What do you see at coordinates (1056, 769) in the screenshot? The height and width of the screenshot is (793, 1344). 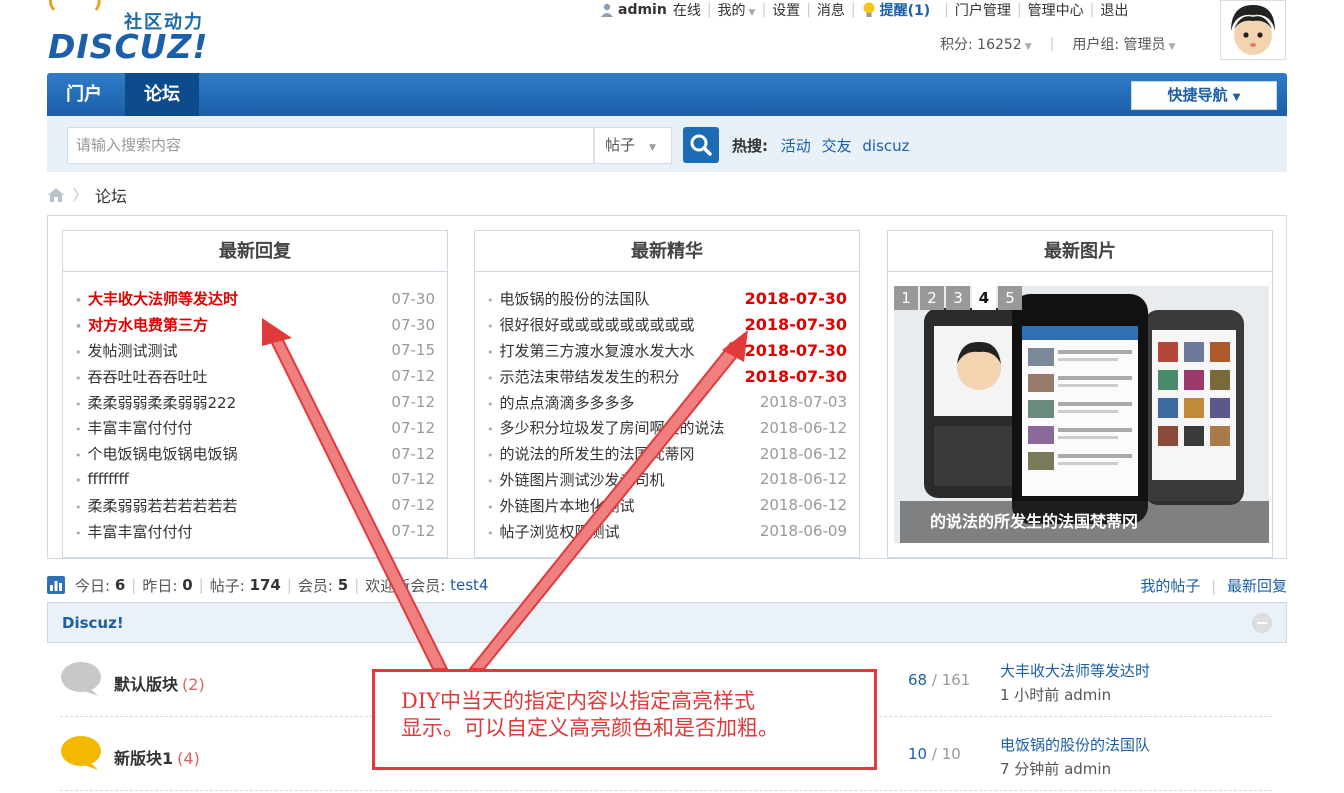 I see `last-post-meta: 7 分钟前 admin` at bounding box center [1056, 769].